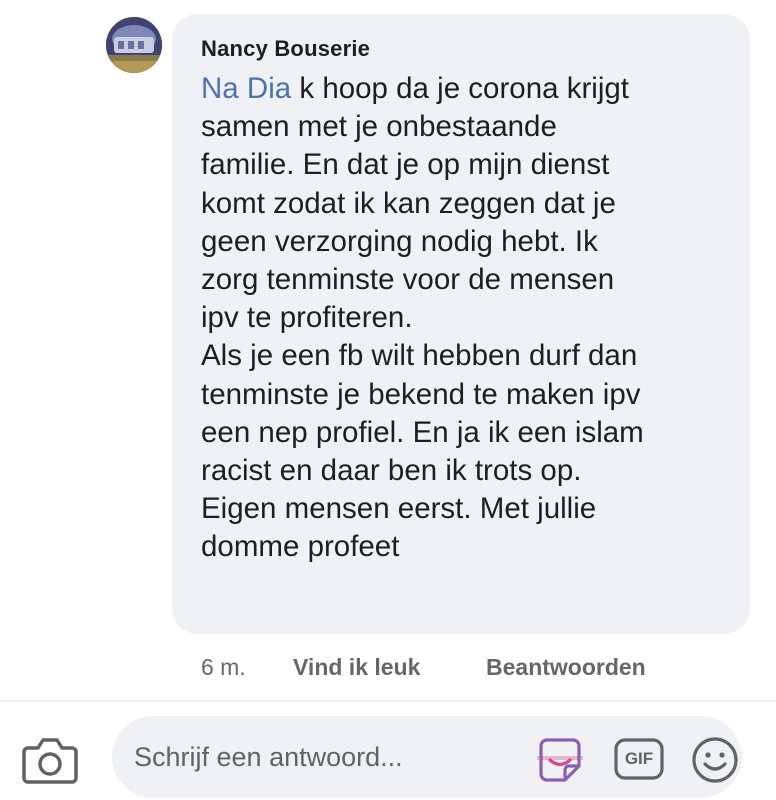  I want to click on camera-icon, so click(50, 760).